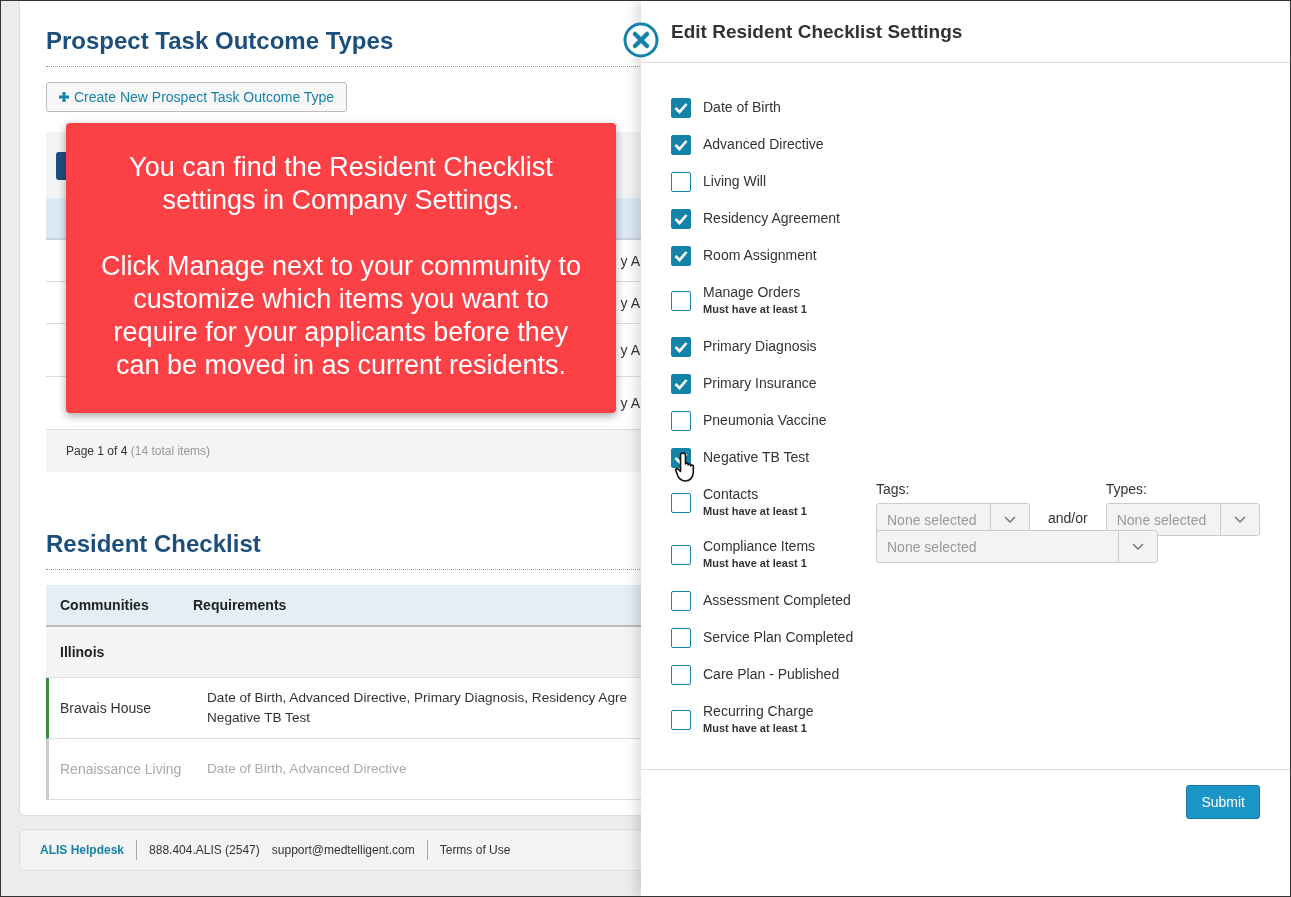 The height and width of the screenshot is (897, 1291). I want to click on checkbox-label: Pneumonia Vaccine, so click(765, 420).